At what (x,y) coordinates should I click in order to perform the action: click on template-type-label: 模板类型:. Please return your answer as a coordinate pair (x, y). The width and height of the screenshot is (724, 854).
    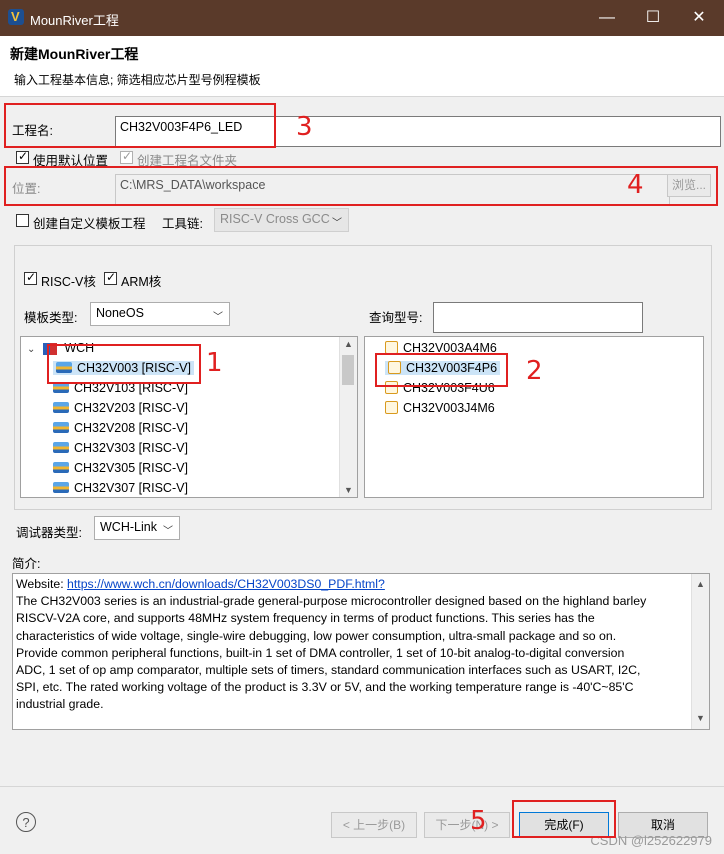
    Looking at the image, I should click on (51, 318).